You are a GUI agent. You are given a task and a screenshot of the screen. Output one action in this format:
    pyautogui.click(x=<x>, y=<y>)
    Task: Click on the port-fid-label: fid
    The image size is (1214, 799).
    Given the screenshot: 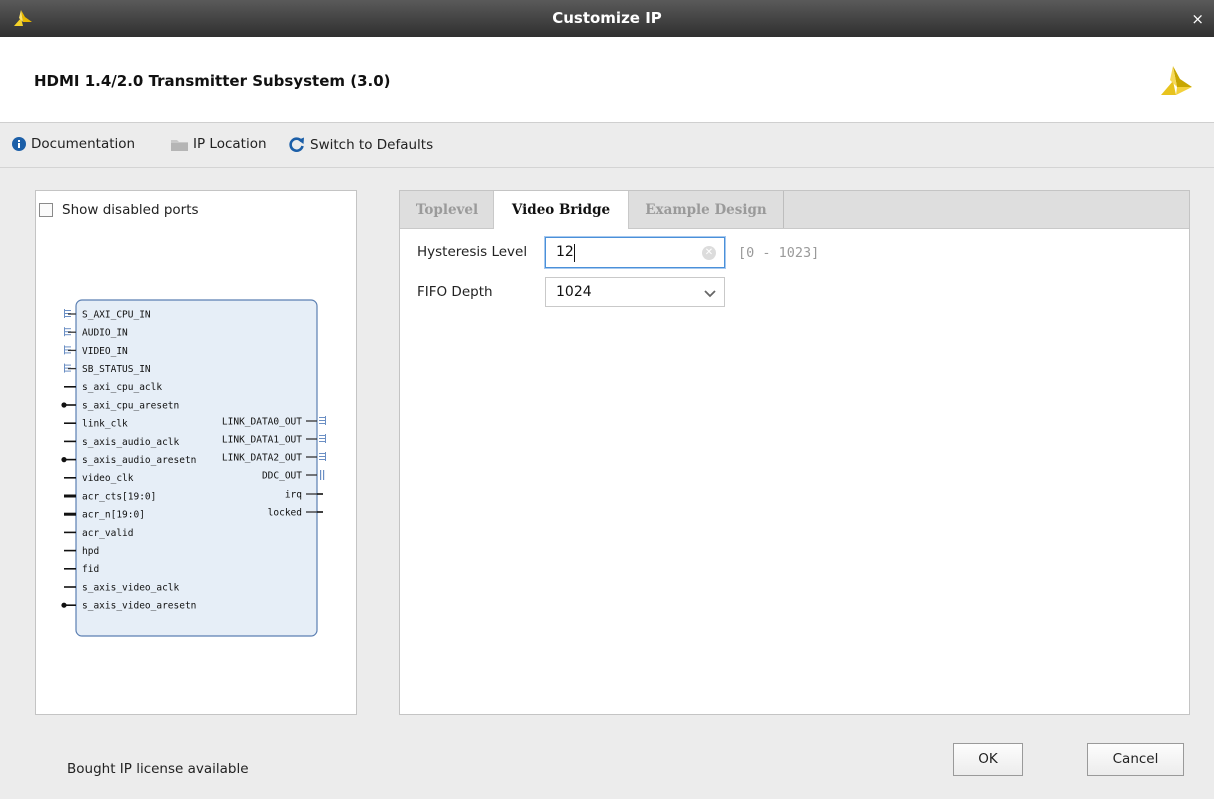 What is the action you would take?
    pyautogui.click(x=90, y=569)
    